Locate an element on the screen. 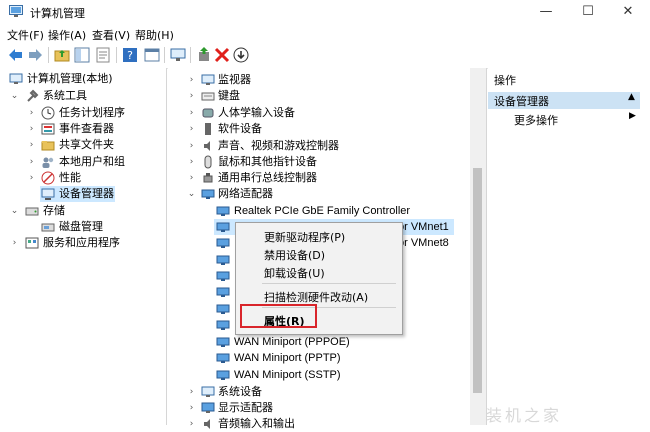 Image resolution: width=650 pixels, height=432 pixels. help-icon: ? is located at coordinates (130, 55).